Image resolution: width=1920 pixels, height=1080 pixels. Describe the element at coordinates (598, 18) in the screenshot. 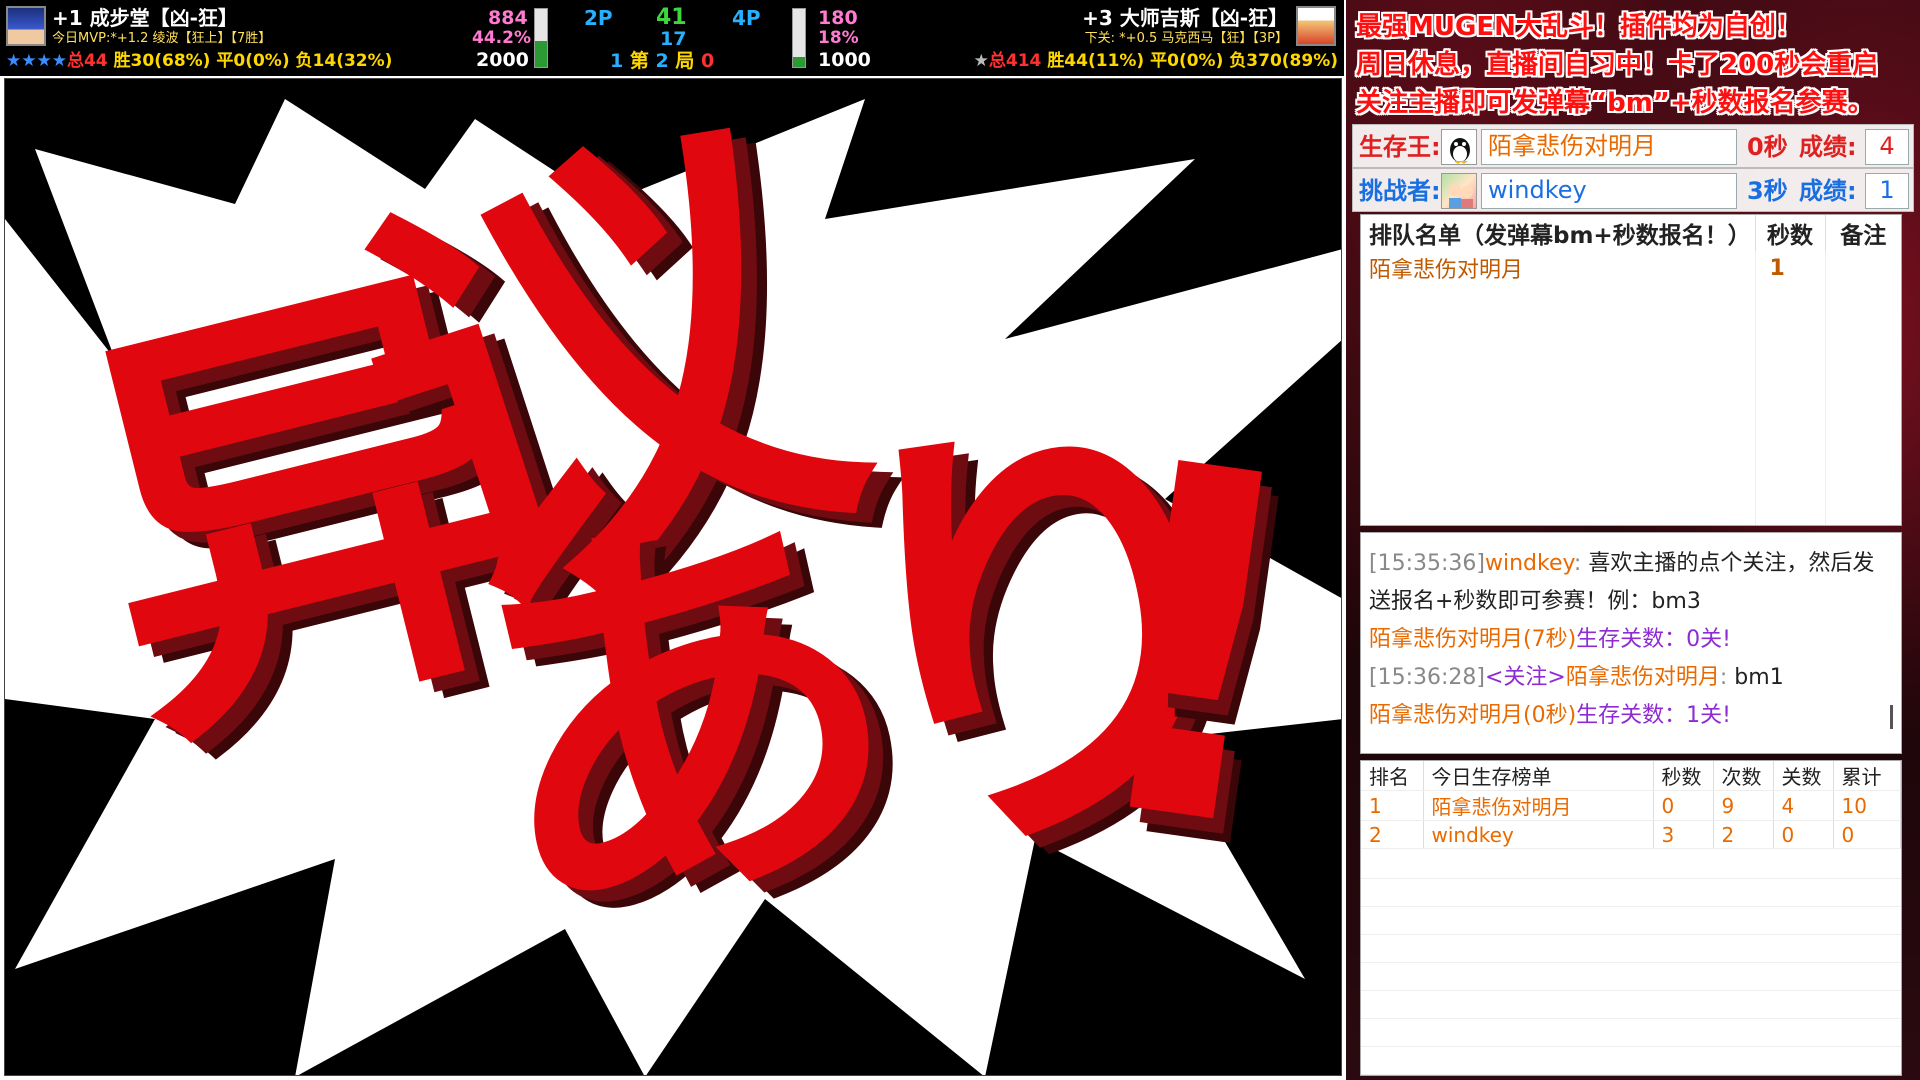

I see `label-2p: 2P` at that location.